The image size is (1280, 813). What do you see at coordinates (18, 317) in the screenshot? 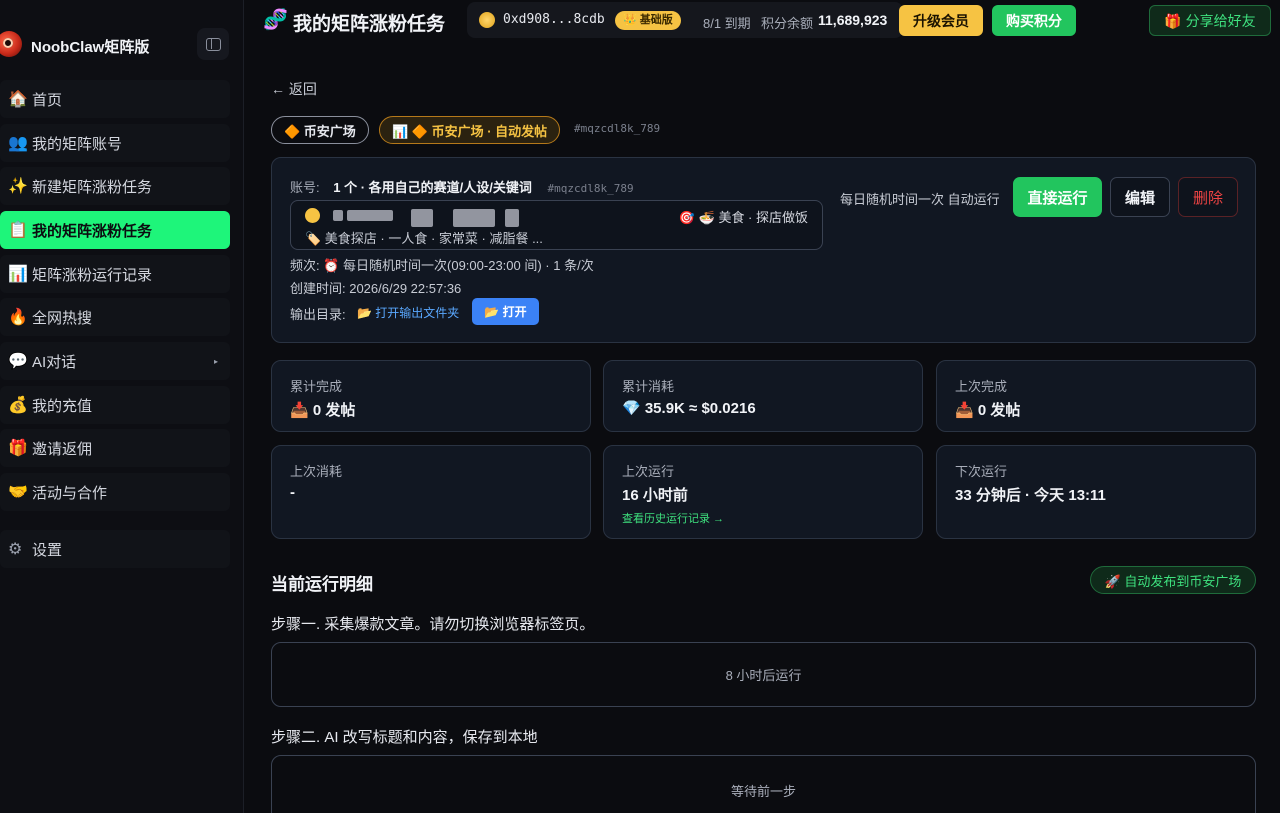
I see `fire-icon: 🔥` at bounding box center [18, 317].